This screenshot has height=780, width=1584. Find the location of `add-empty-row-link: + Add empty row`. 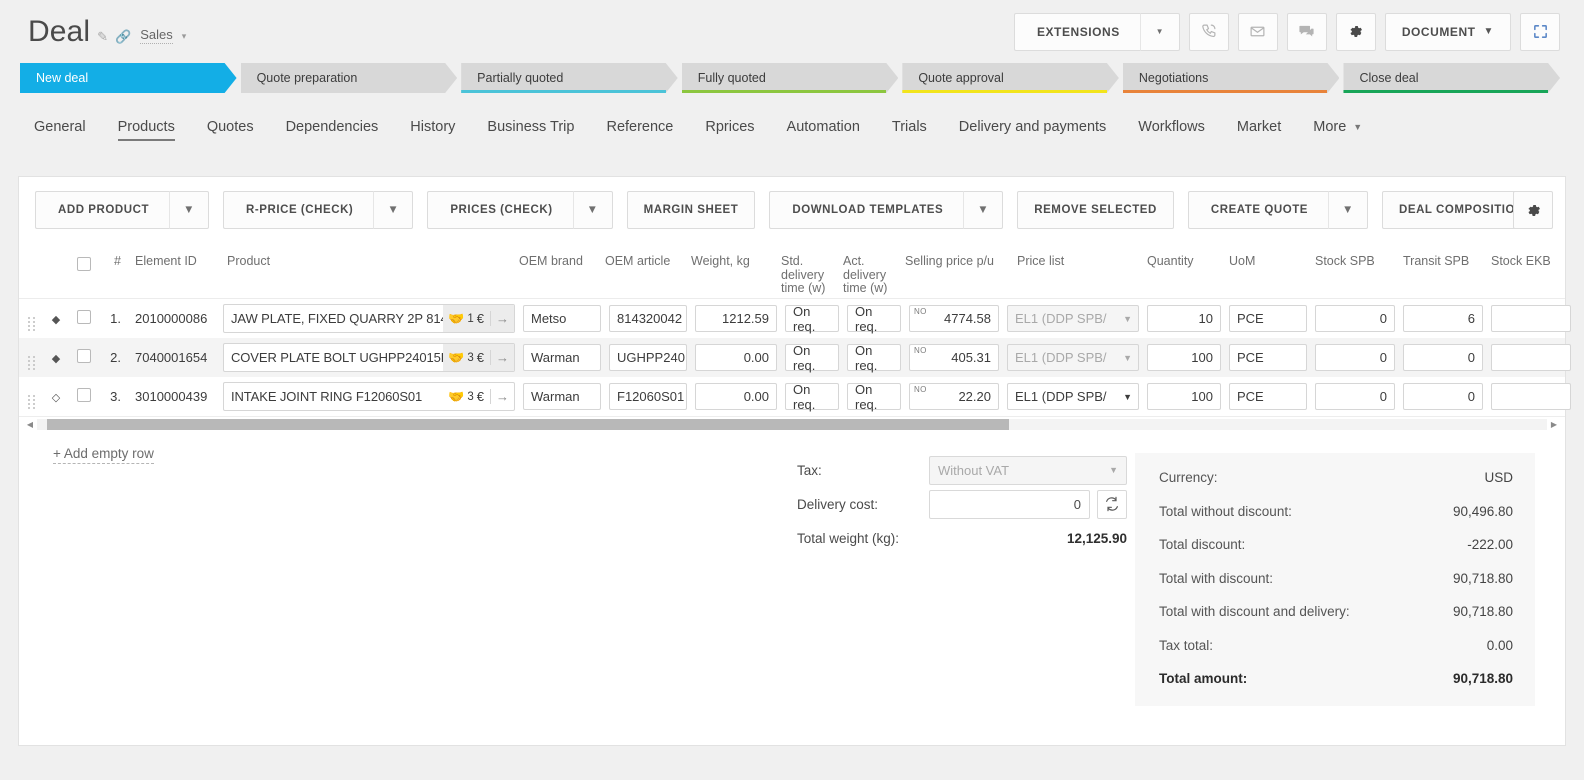

add-empty-row-link: + Add empty row is located at coordinates (103, 455).